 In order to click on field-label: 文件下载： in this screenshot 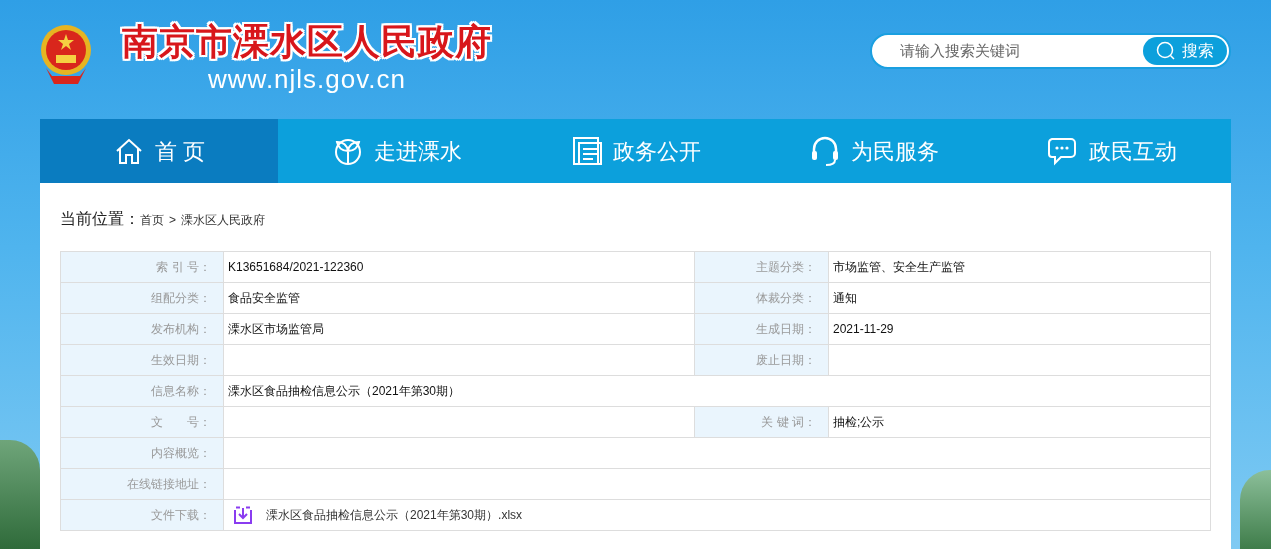, I will do `click(142, 515)`.